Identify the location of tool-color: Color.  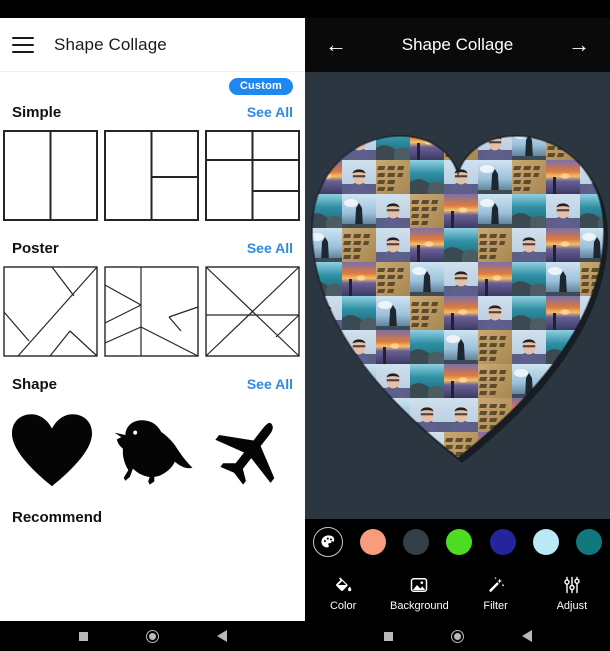
(343, 593).